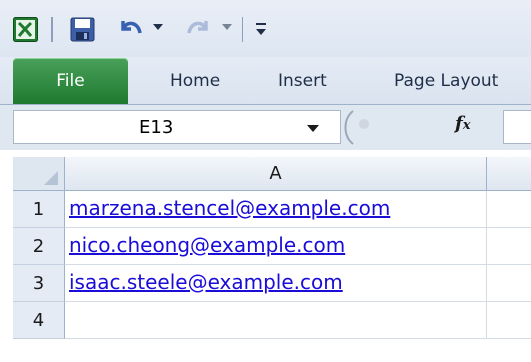 The image size is (531, 362). What do you see at coordinates (276, 174) in the screenshot?
I see `column-header-a: A` at bounding box center [276, 174].